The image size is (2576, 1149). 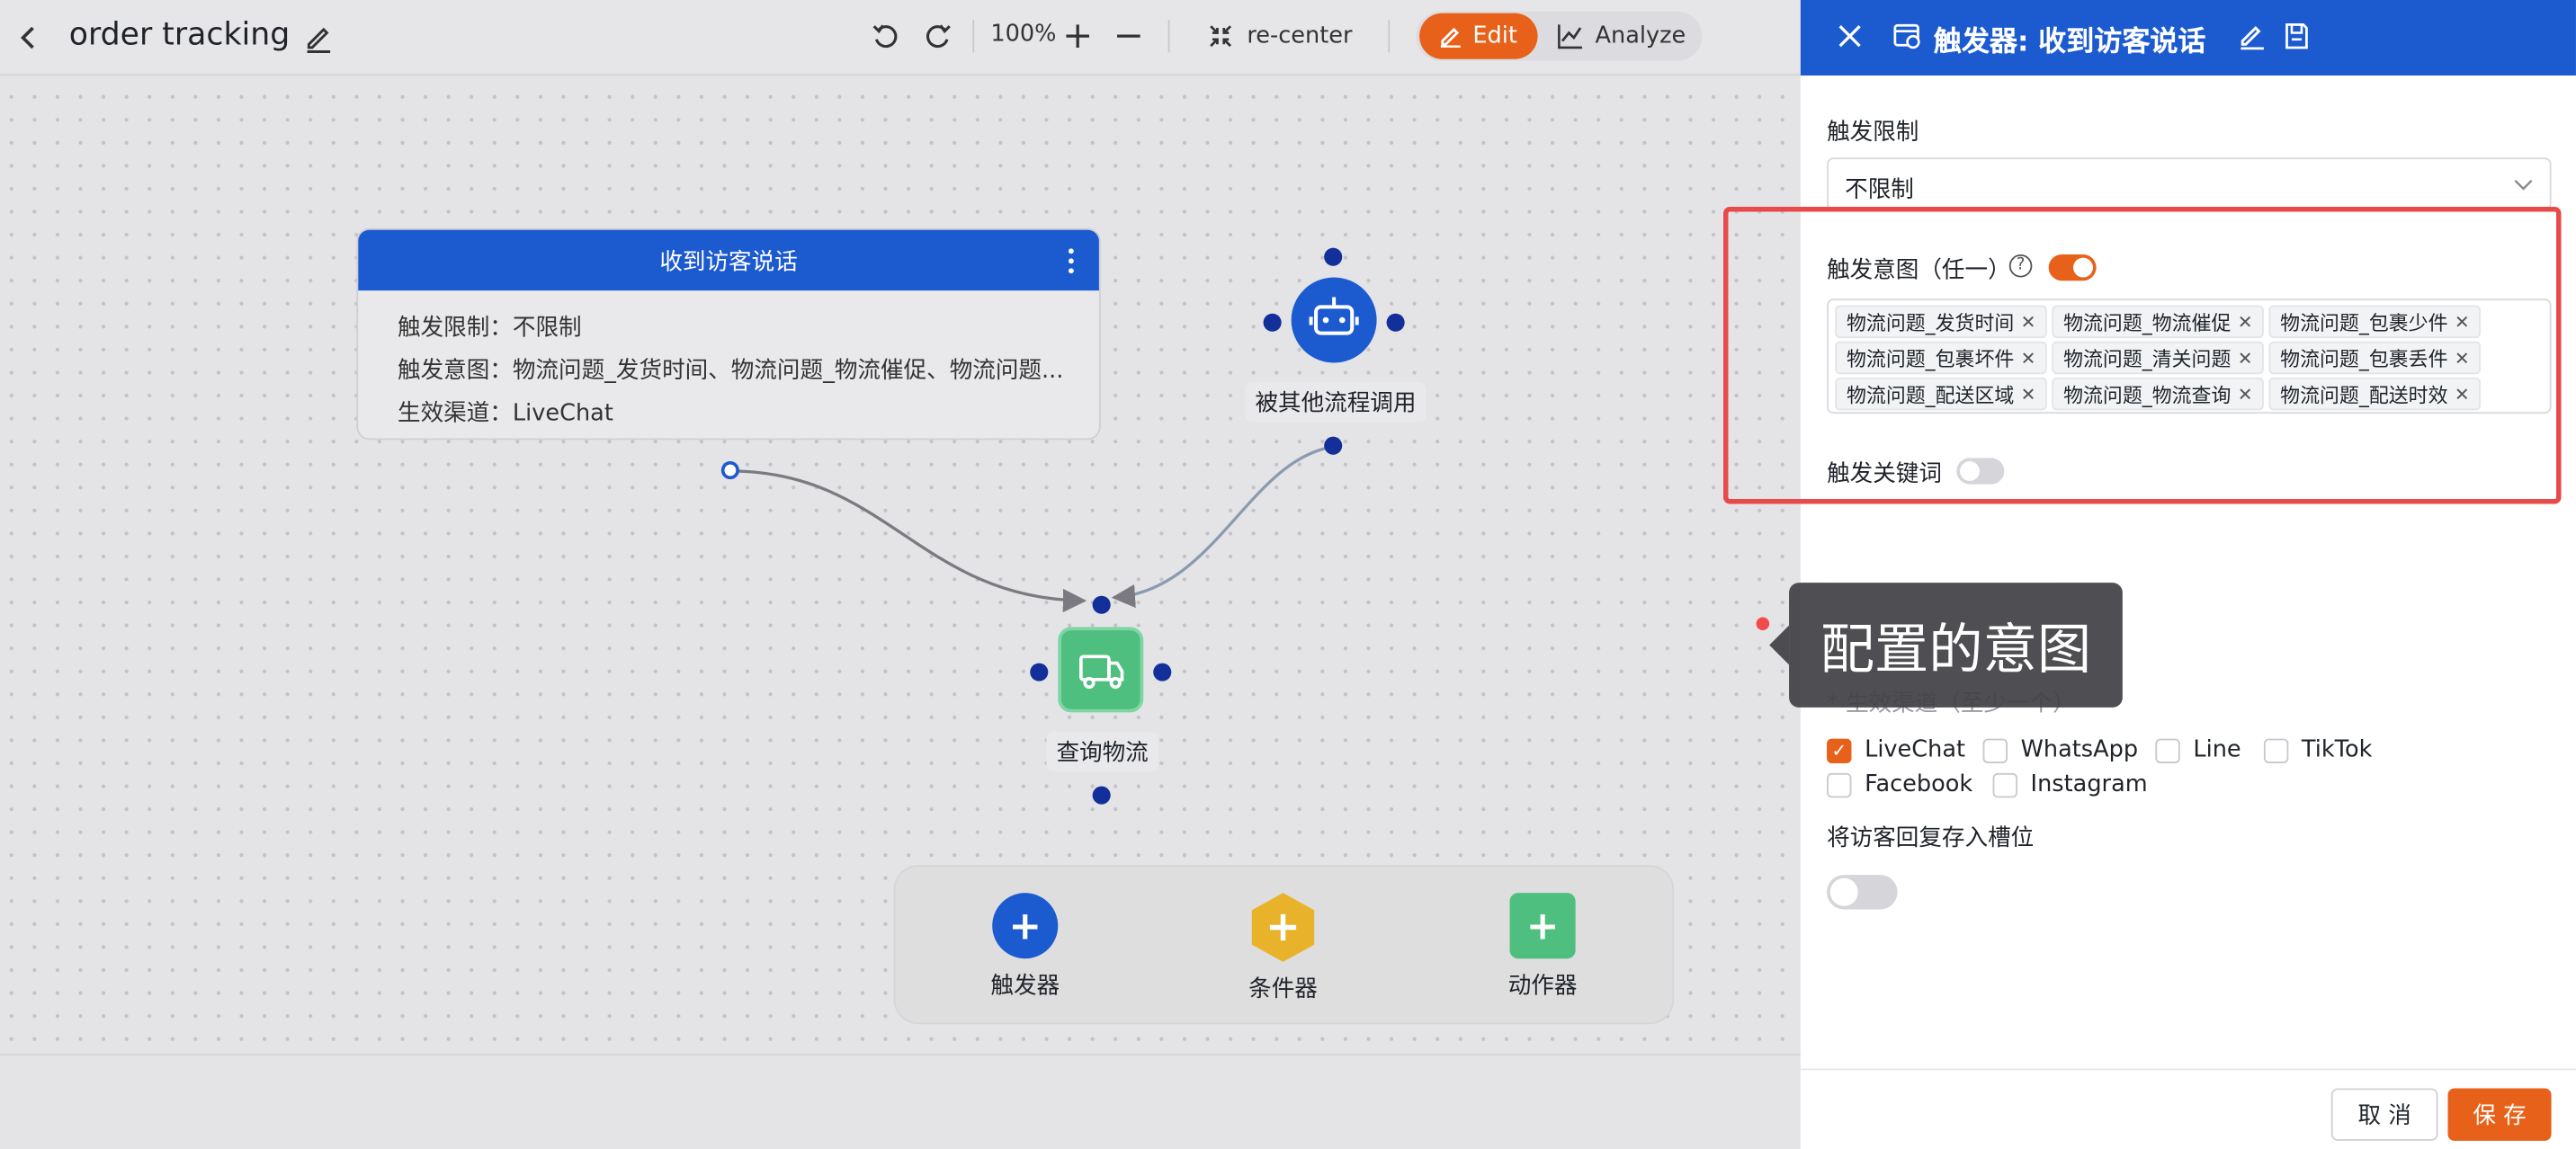 I want to click on intent-tag-label: 物流问题_包裹坏件, so click(x=1930, y=358).